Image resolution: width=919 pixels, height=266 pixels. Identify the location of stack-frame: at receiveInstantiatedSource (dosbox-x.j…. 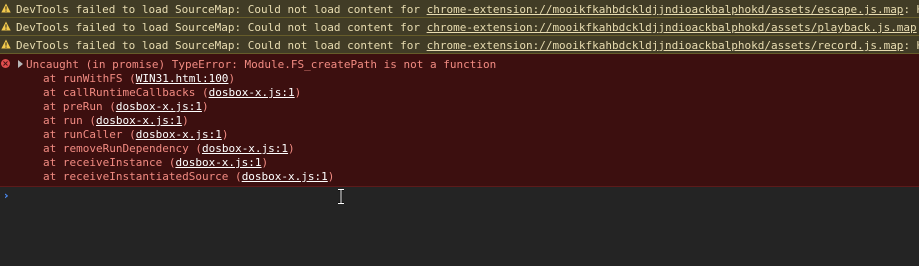
(188, 177).